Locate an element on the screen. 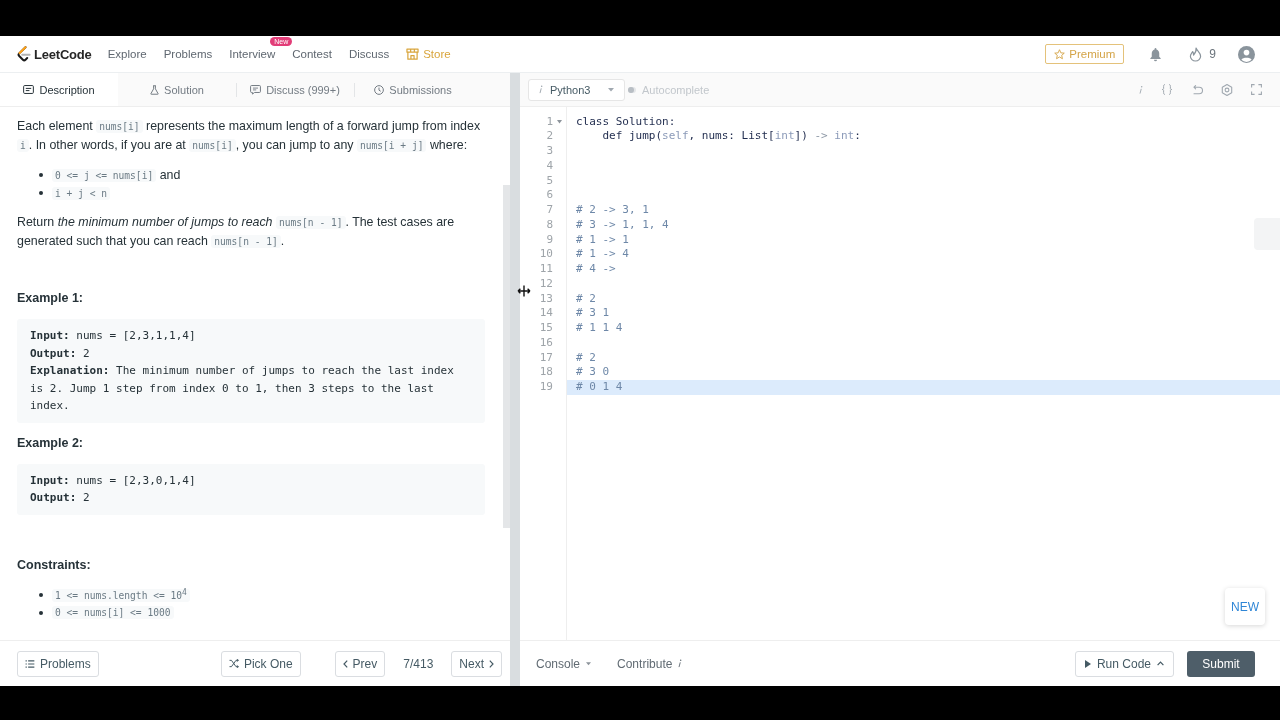  example-line: Input: nums = [2,3,1,1,4] is located at coordinates (113, 336).